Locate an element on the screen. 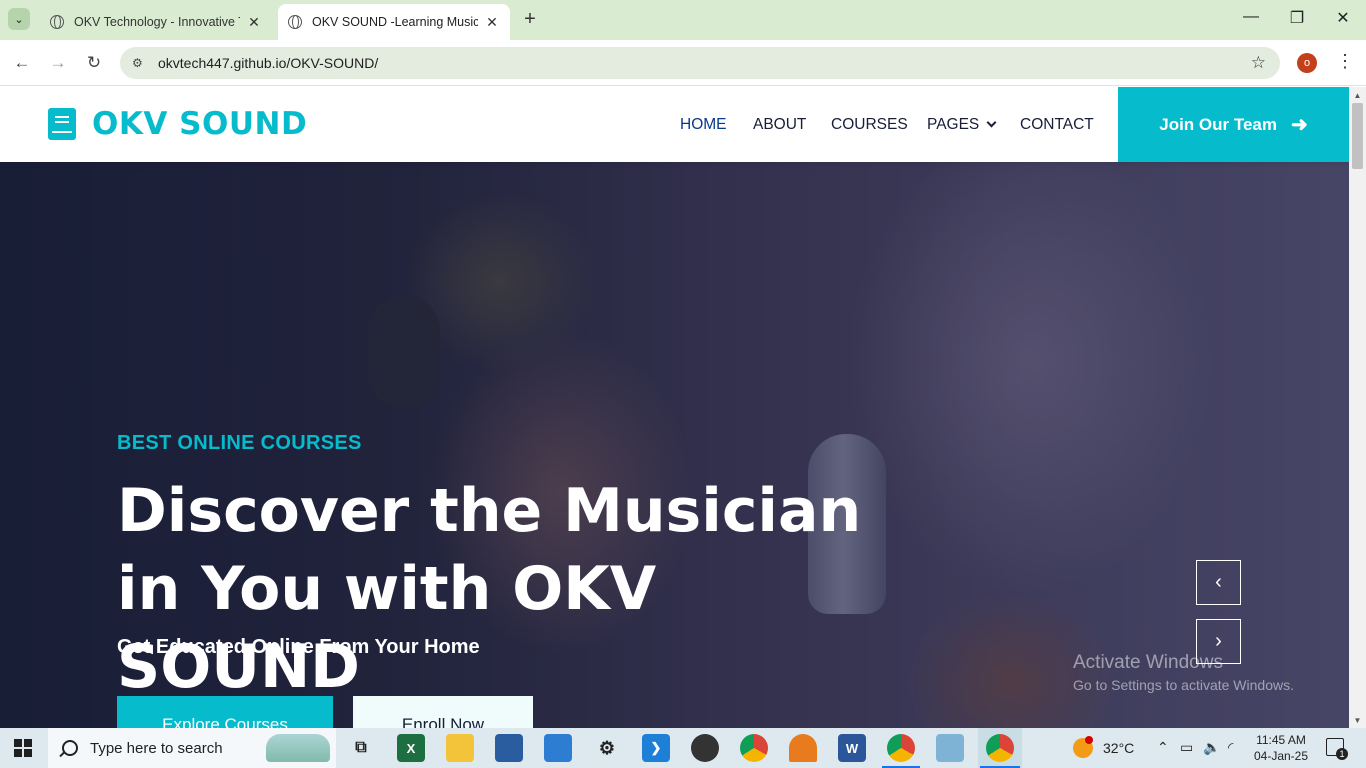 This screenshot has width=1366, height=768. tab-title: OKV Technology - Innovative Te is located at coordinates (157, 22).